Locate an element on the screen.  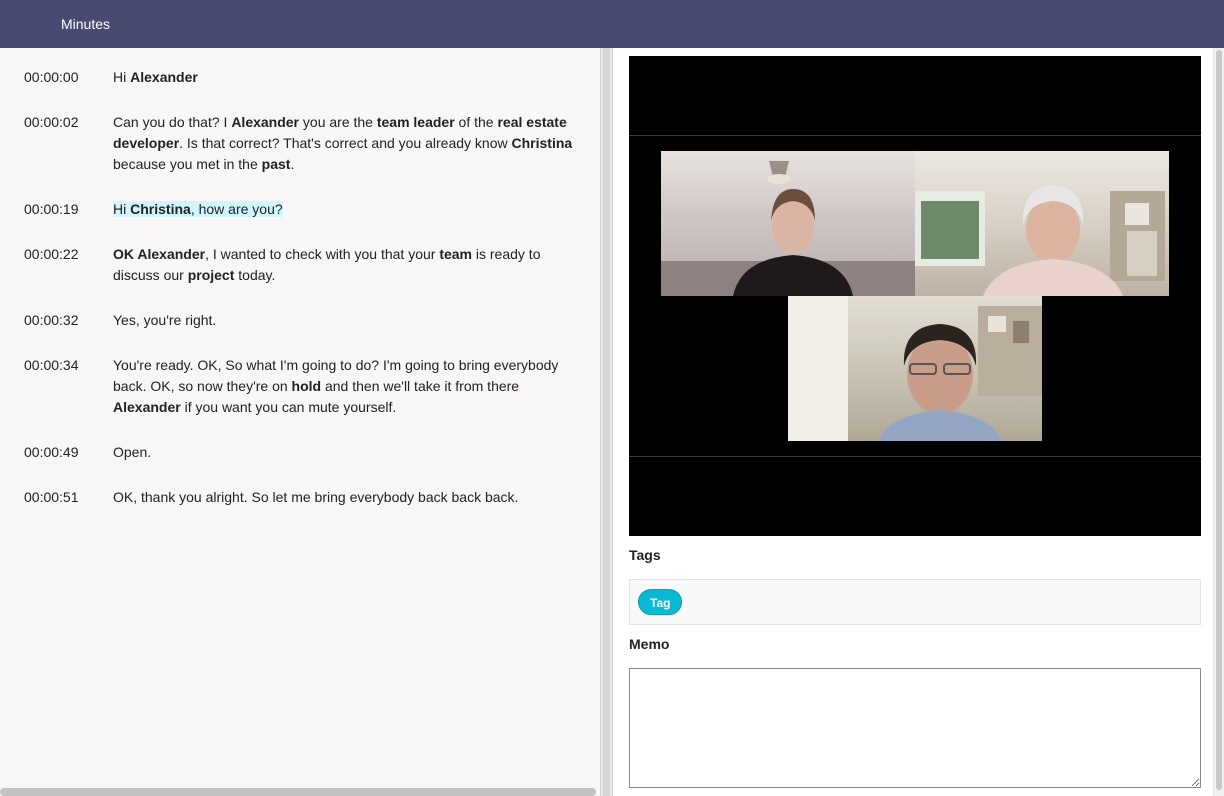
tag-chip: Tag is located at coordinates (660, 602).